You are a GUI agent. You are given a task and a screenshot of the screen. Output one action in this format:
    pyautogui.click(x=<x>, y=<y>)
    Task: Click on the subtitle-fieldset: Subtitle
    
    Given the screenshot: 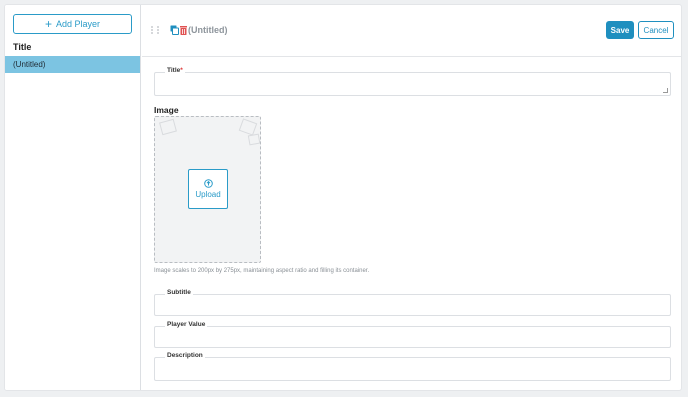 What is the action you would take?
    pyautogui.click(x=412, y=302)
    